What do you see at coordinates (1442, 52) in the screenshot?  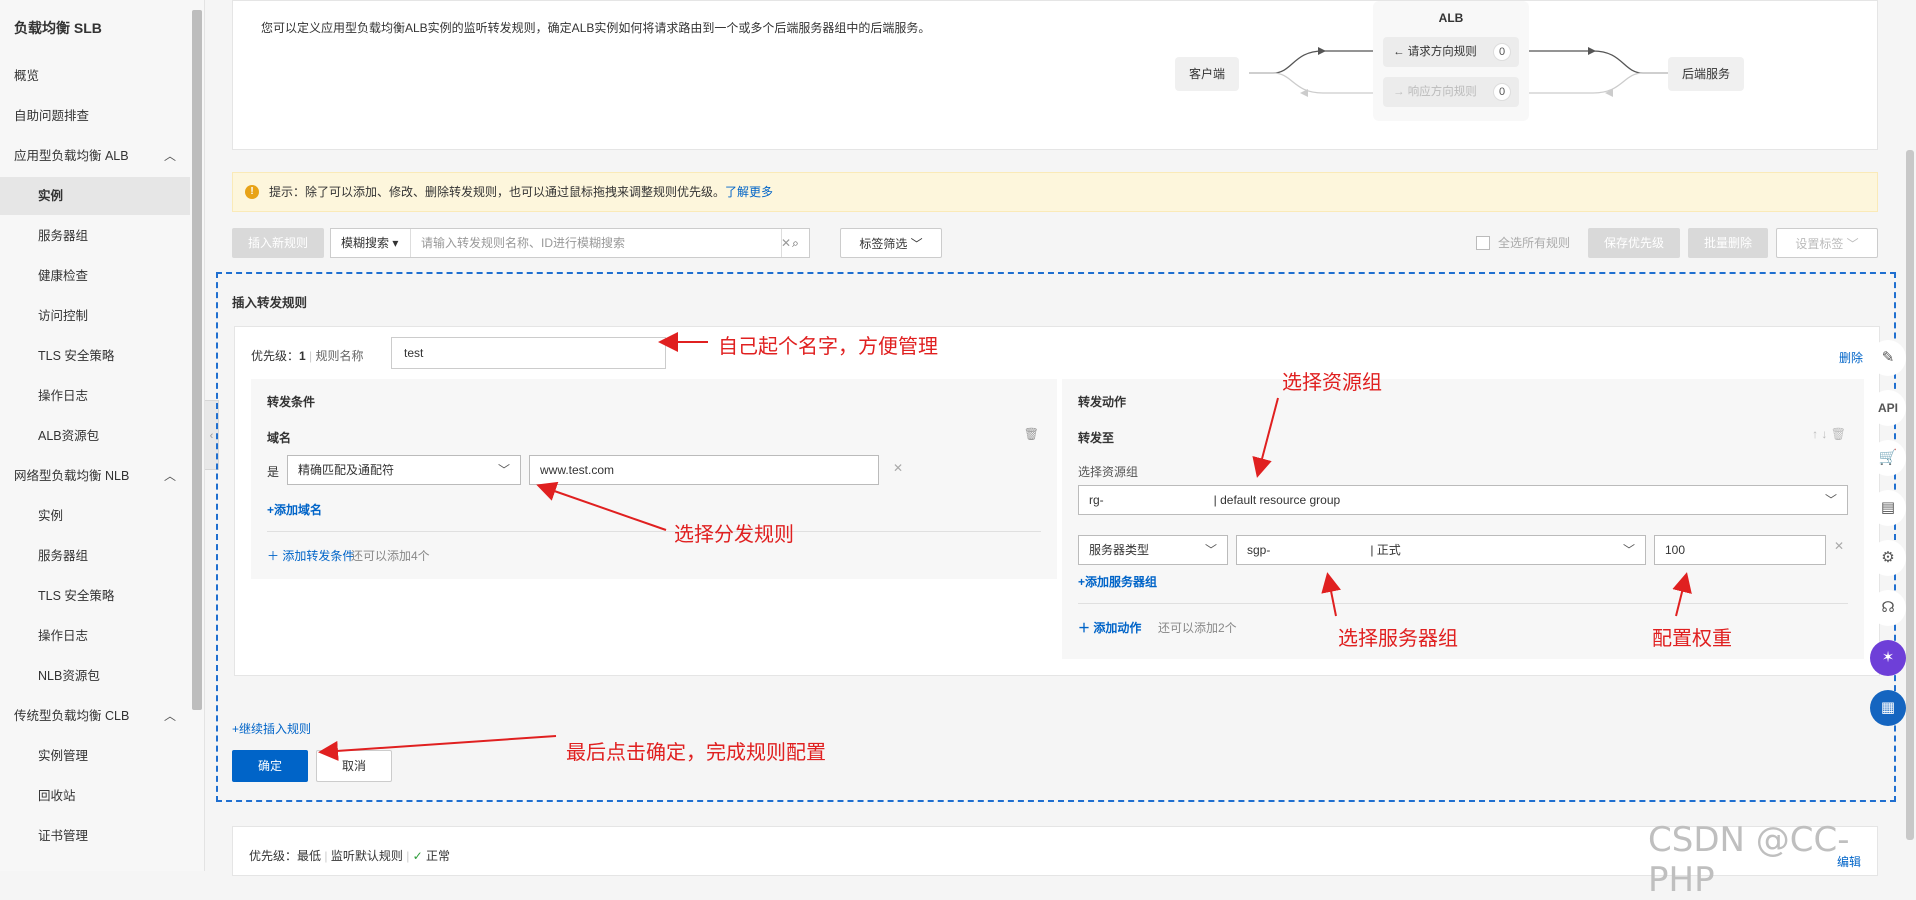 I see `request-rule-label: 请求方向规则` at bounding box center [1442, 52].